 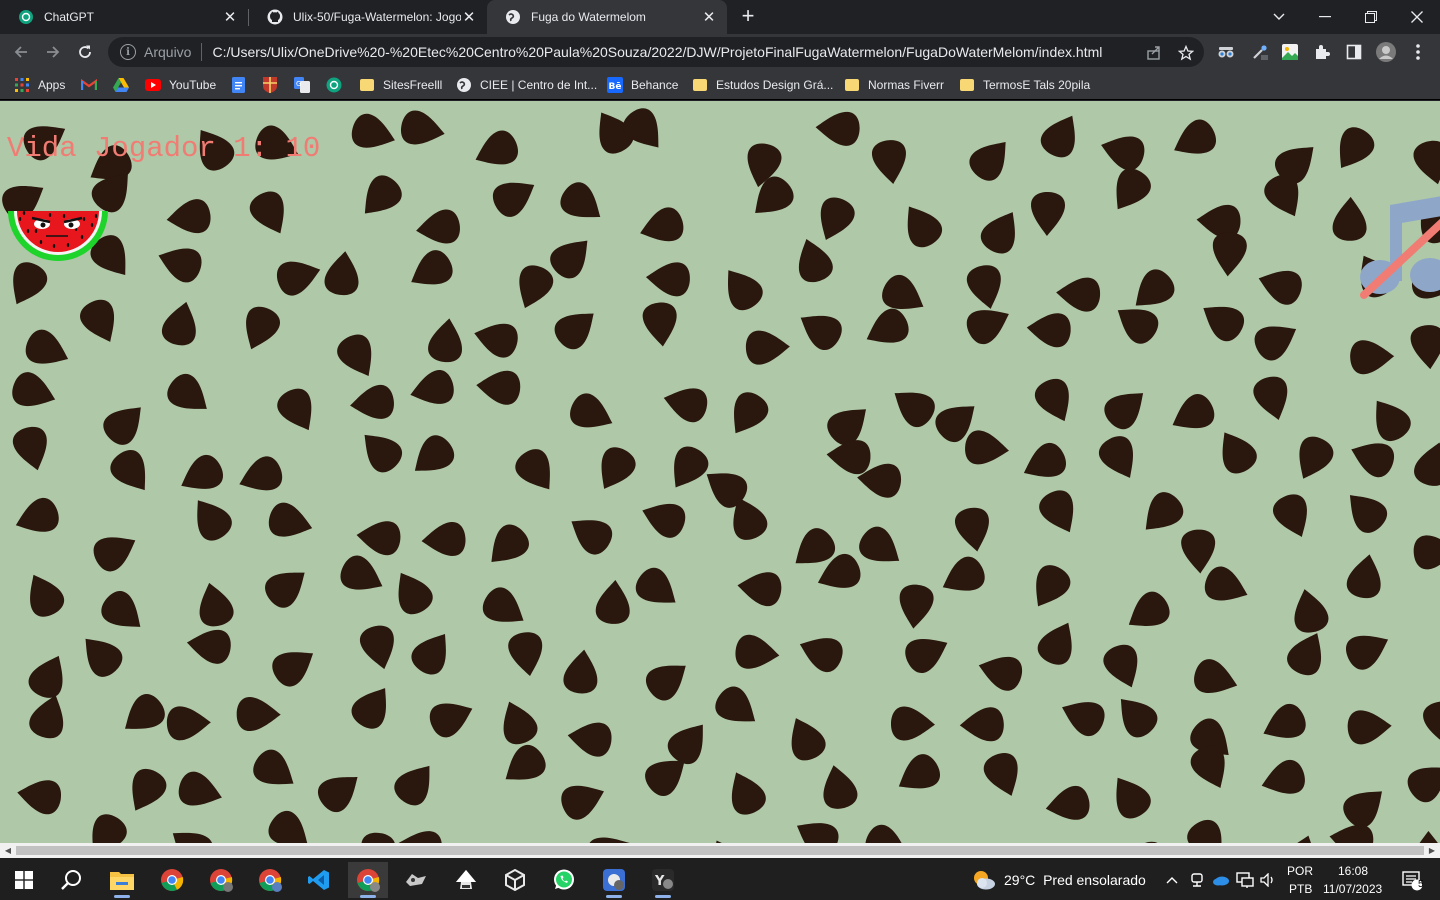 I want to click on file-explorer-icon, so click(x=122, y=880).